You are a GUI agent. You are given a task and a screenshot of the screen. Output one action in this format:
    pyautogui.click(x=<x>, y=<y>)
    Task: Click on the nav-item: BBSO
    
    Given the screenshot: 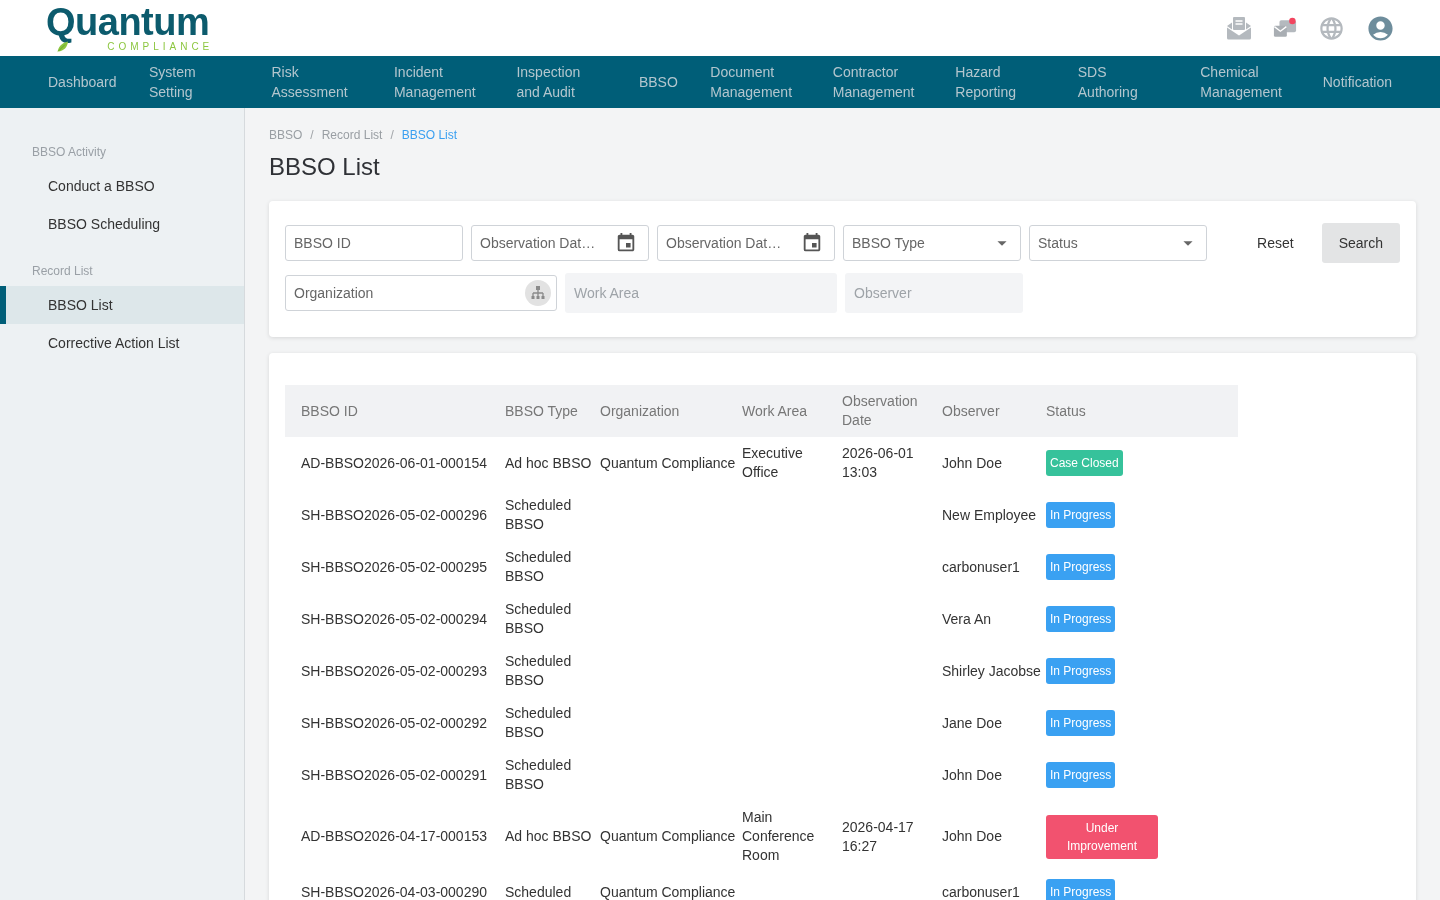 What is the action you would take?
    pyautogui.click(x=658, y=82)
    